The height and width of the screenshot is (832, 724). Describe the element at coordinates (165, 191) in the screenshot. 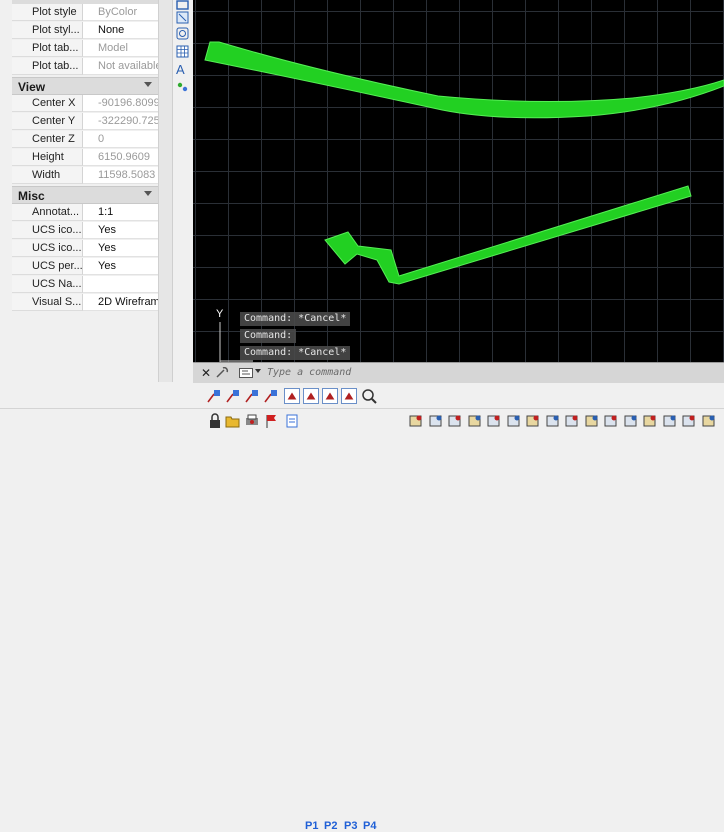

I see `properties-scrollbar` at that location.